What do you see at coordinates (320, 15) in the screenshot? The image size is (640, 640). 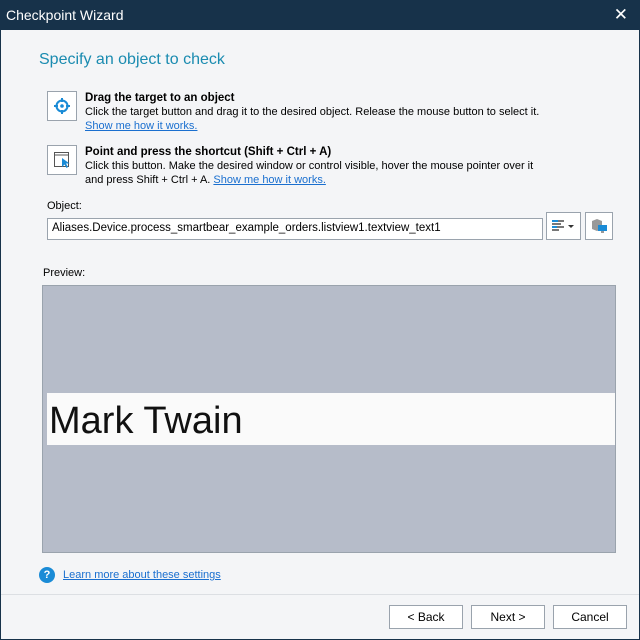 I see `title-bar: Checkpoint Wizard ✕` at bounding box center [320, 15].